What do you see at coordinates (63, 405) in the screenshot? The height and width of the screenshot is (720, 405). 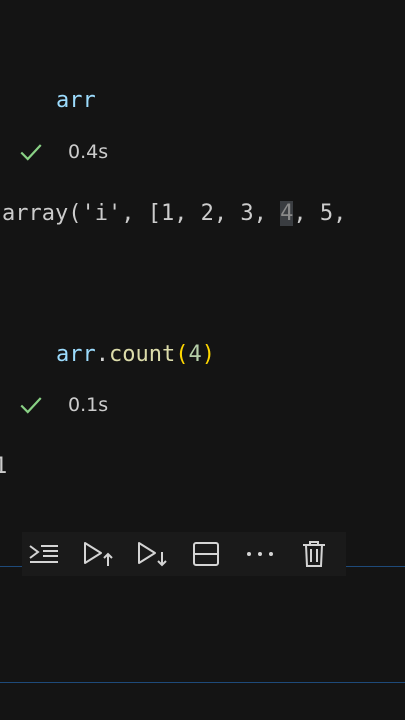 I see `cell-2-status: 0.1s` at bounding box center [63, 405].